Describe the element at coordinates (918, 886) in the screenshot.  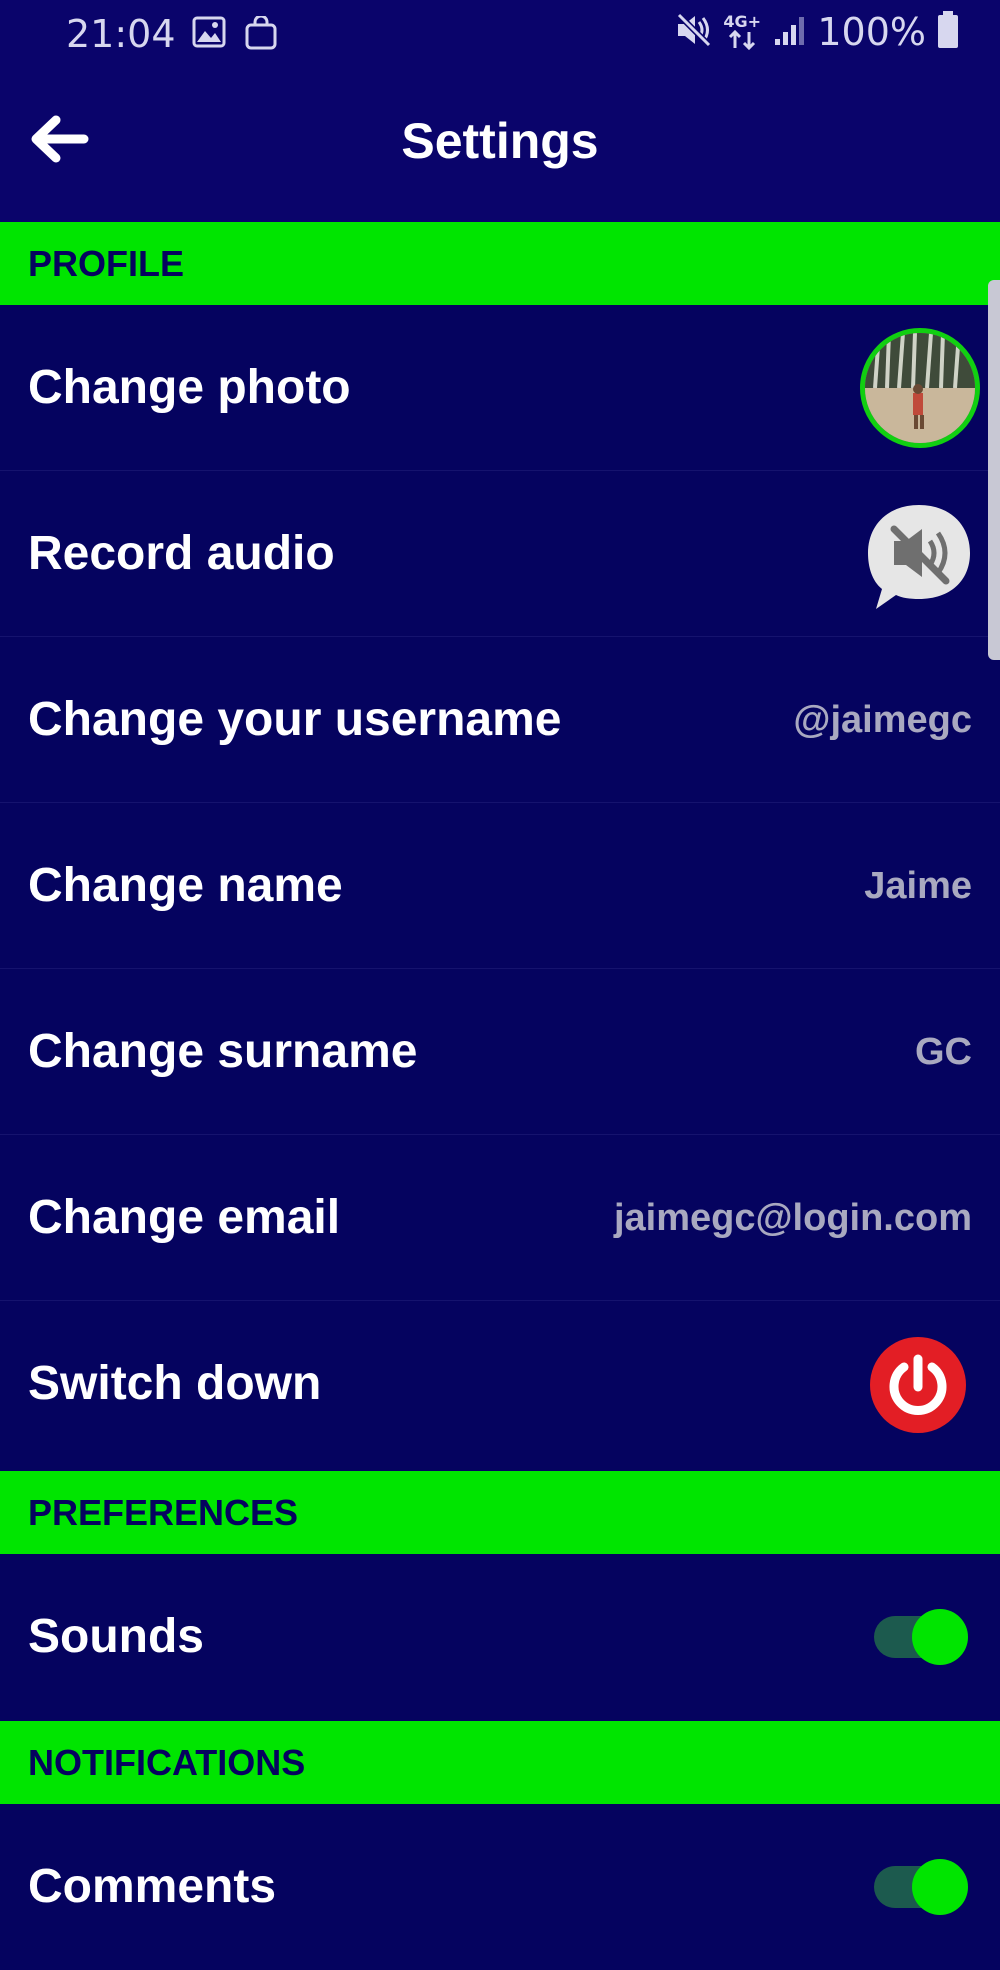
I see `name-value: Jaime` at that location.